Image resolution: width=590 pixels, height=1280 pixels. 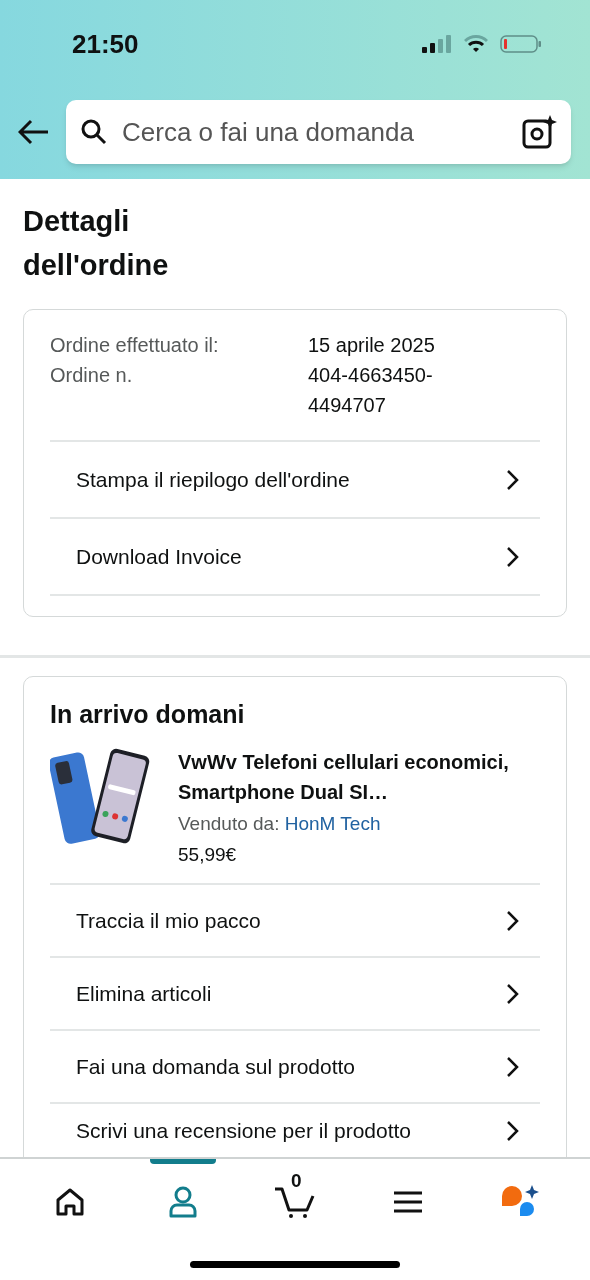 I want to click on seller-label: Venduto da:, so click(x=229, y=823).